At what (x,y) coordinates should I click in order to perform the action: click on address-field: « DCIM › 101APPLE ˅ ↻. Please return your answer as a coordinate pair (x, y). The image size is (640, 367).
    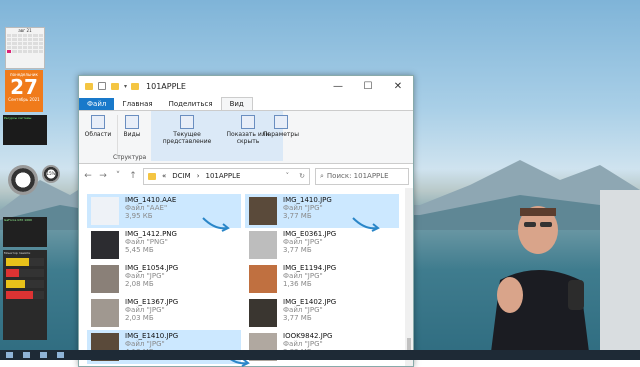
    Looking at the image, I should click on (226, 176).